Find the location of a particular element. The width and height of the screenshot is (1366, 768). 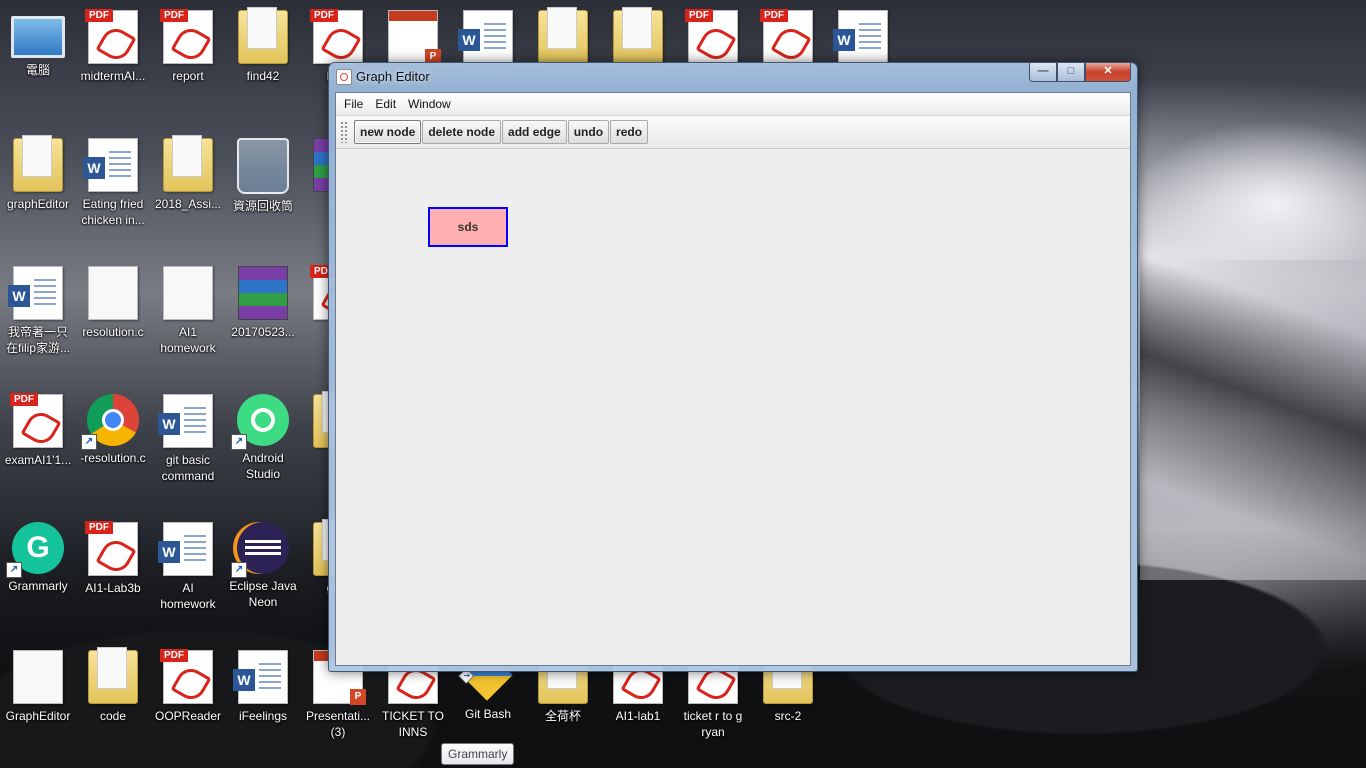

close-button: ✕ is located at coordinates (1108, 72).